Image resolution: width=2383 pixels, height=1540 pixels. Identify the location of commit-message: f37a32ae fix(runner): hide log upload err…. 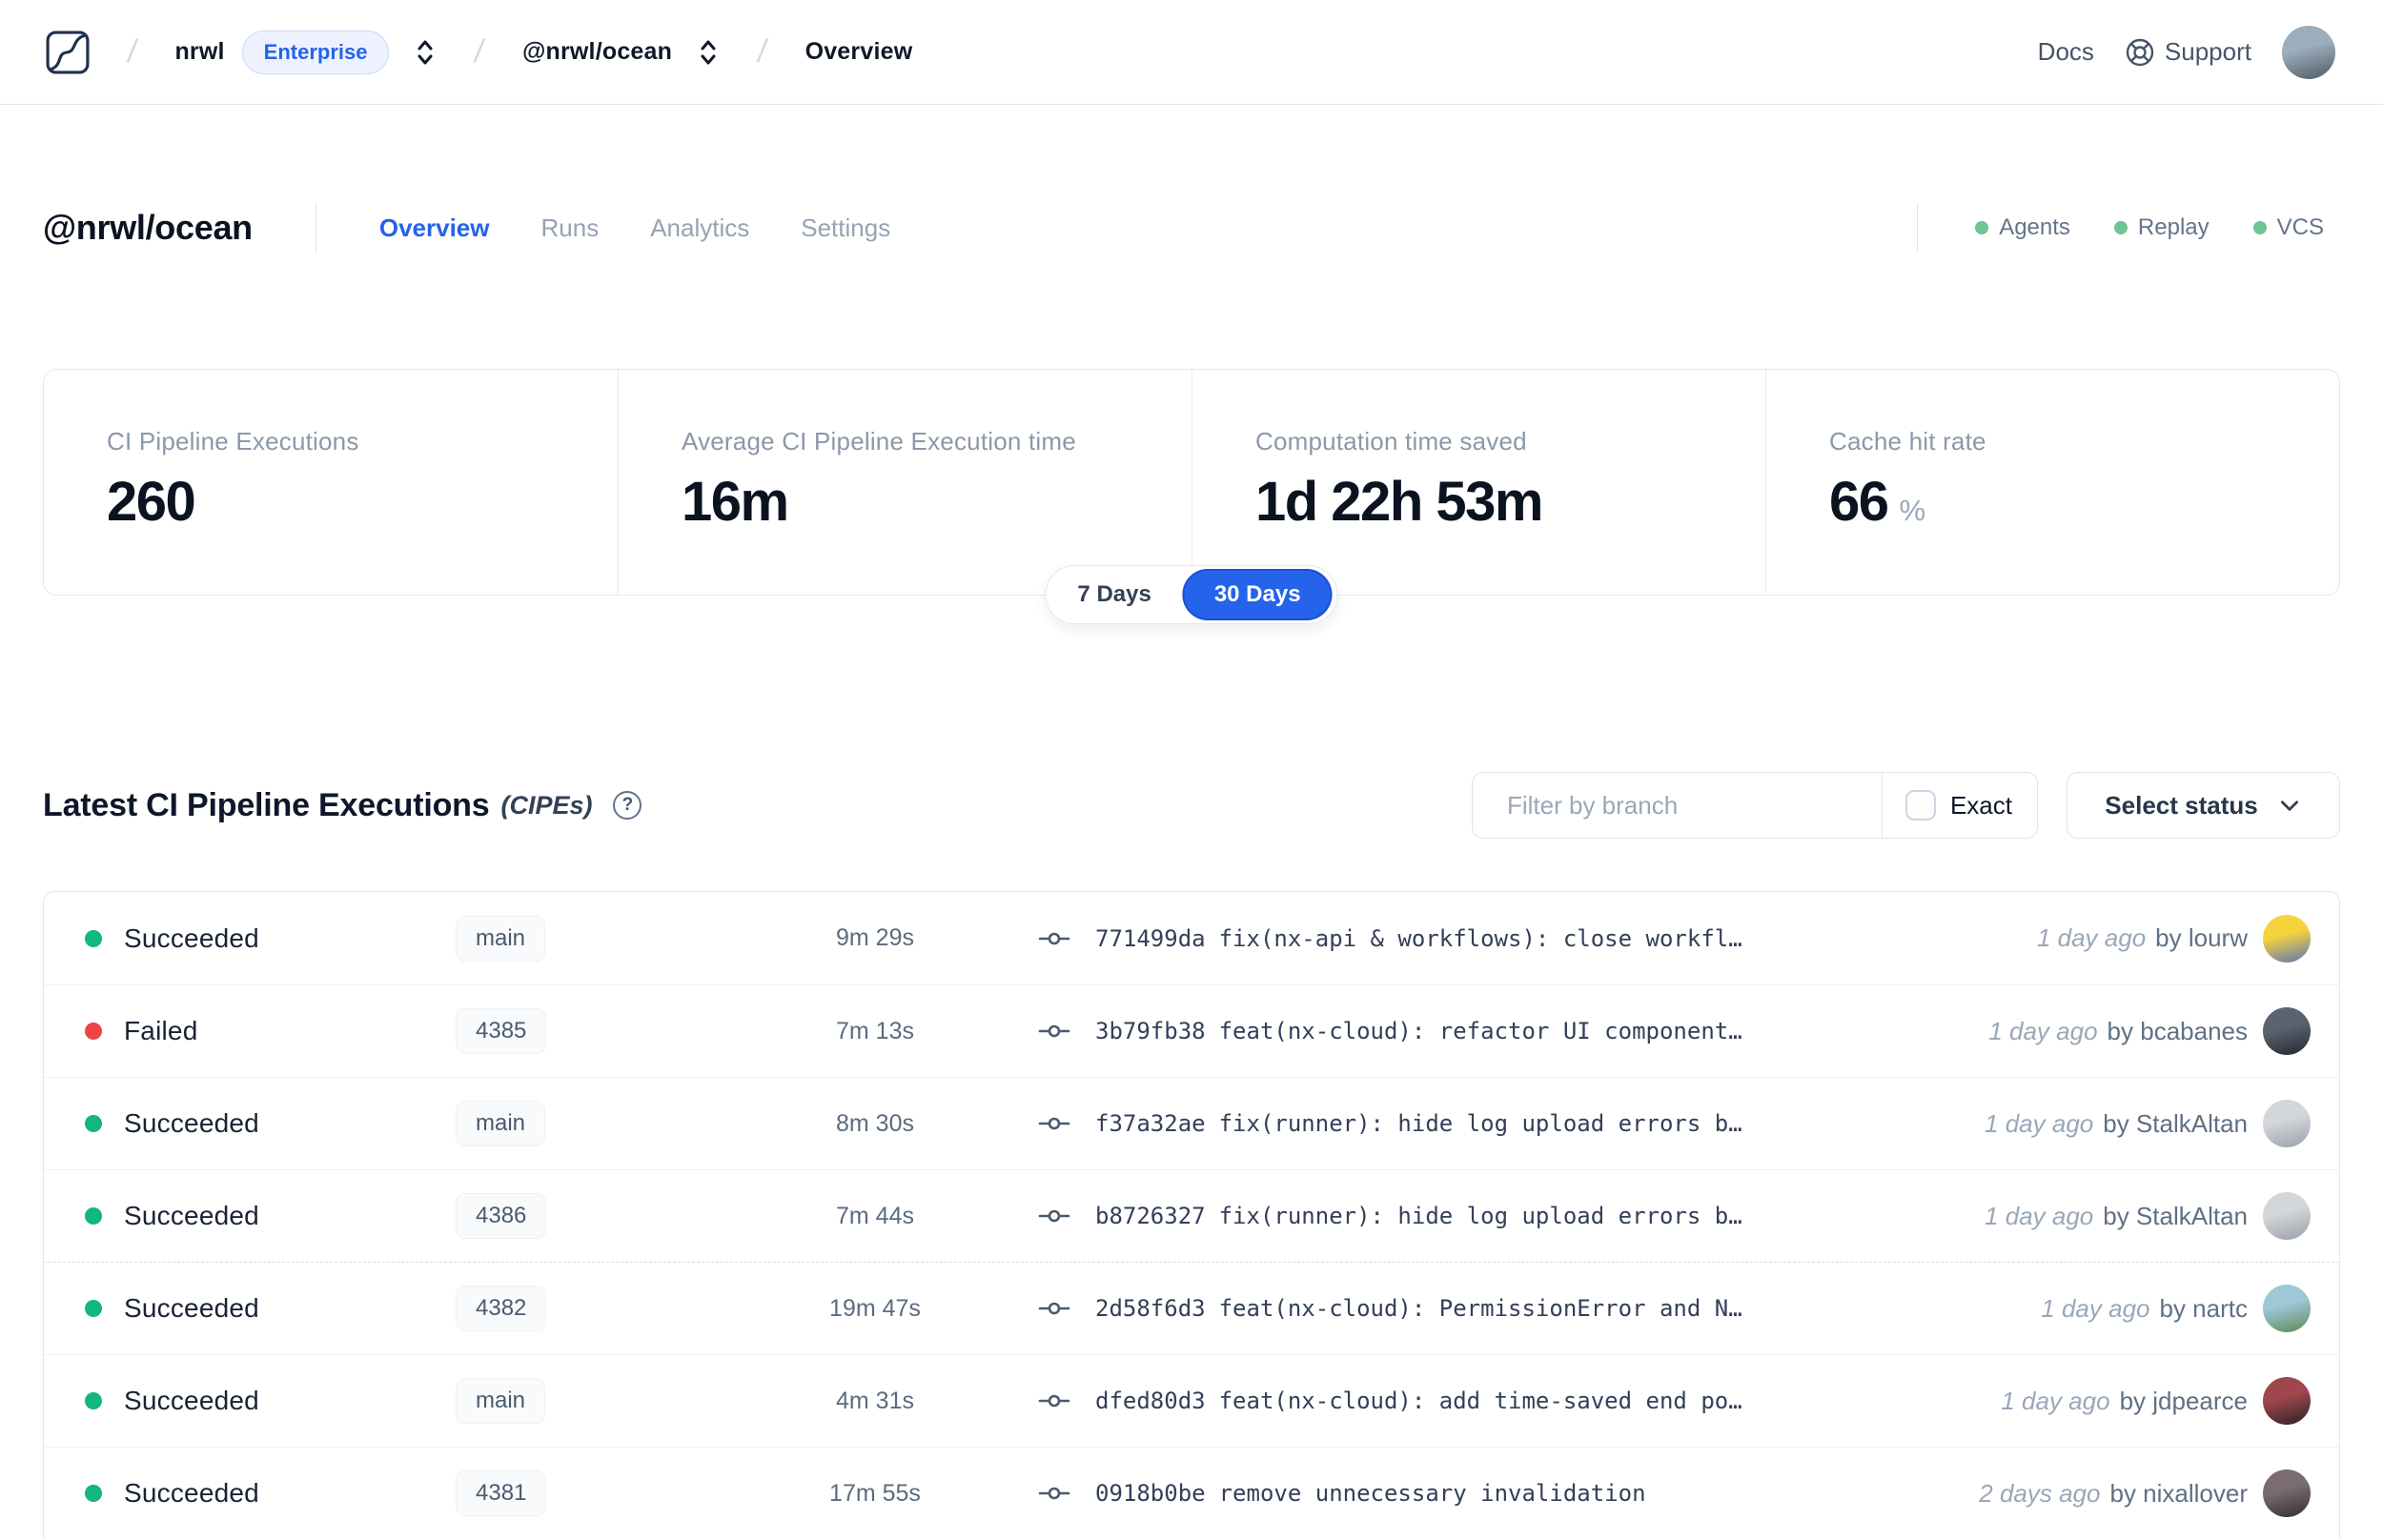
(1419, 1123).